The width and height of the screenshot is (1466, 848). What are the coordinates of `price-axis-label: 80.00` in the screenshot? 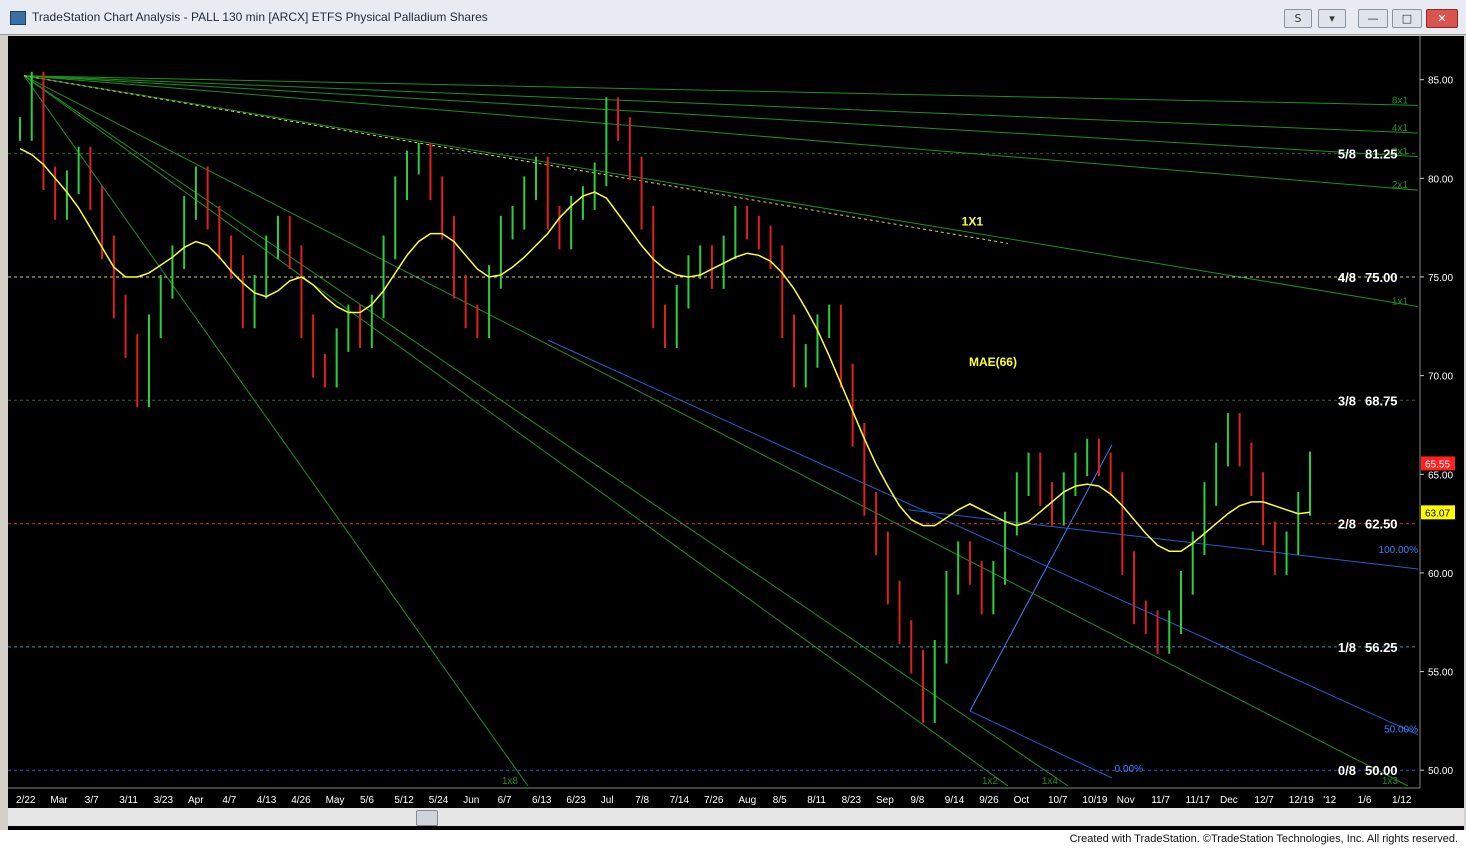 It's located at (1440, 179).